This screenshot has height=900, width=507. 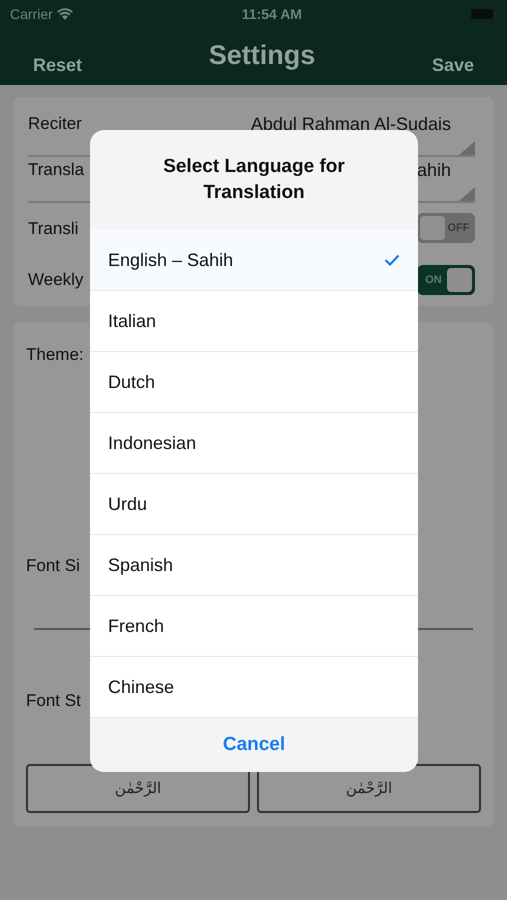 I want to click on status-time: 11:54 AM, so click(x=272, y=14).